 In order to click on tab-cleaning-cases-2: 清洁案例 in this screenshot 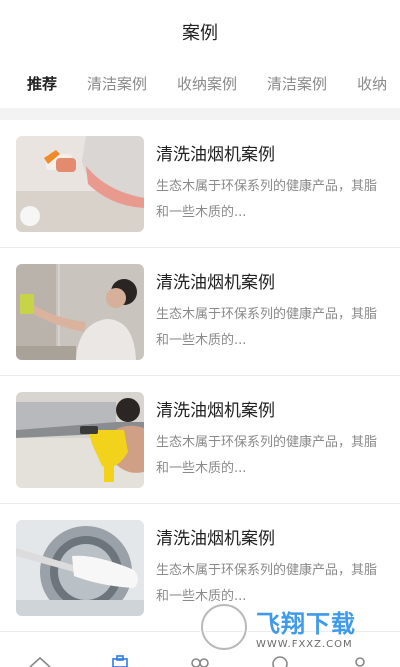, I will do `click(297, 86)`.